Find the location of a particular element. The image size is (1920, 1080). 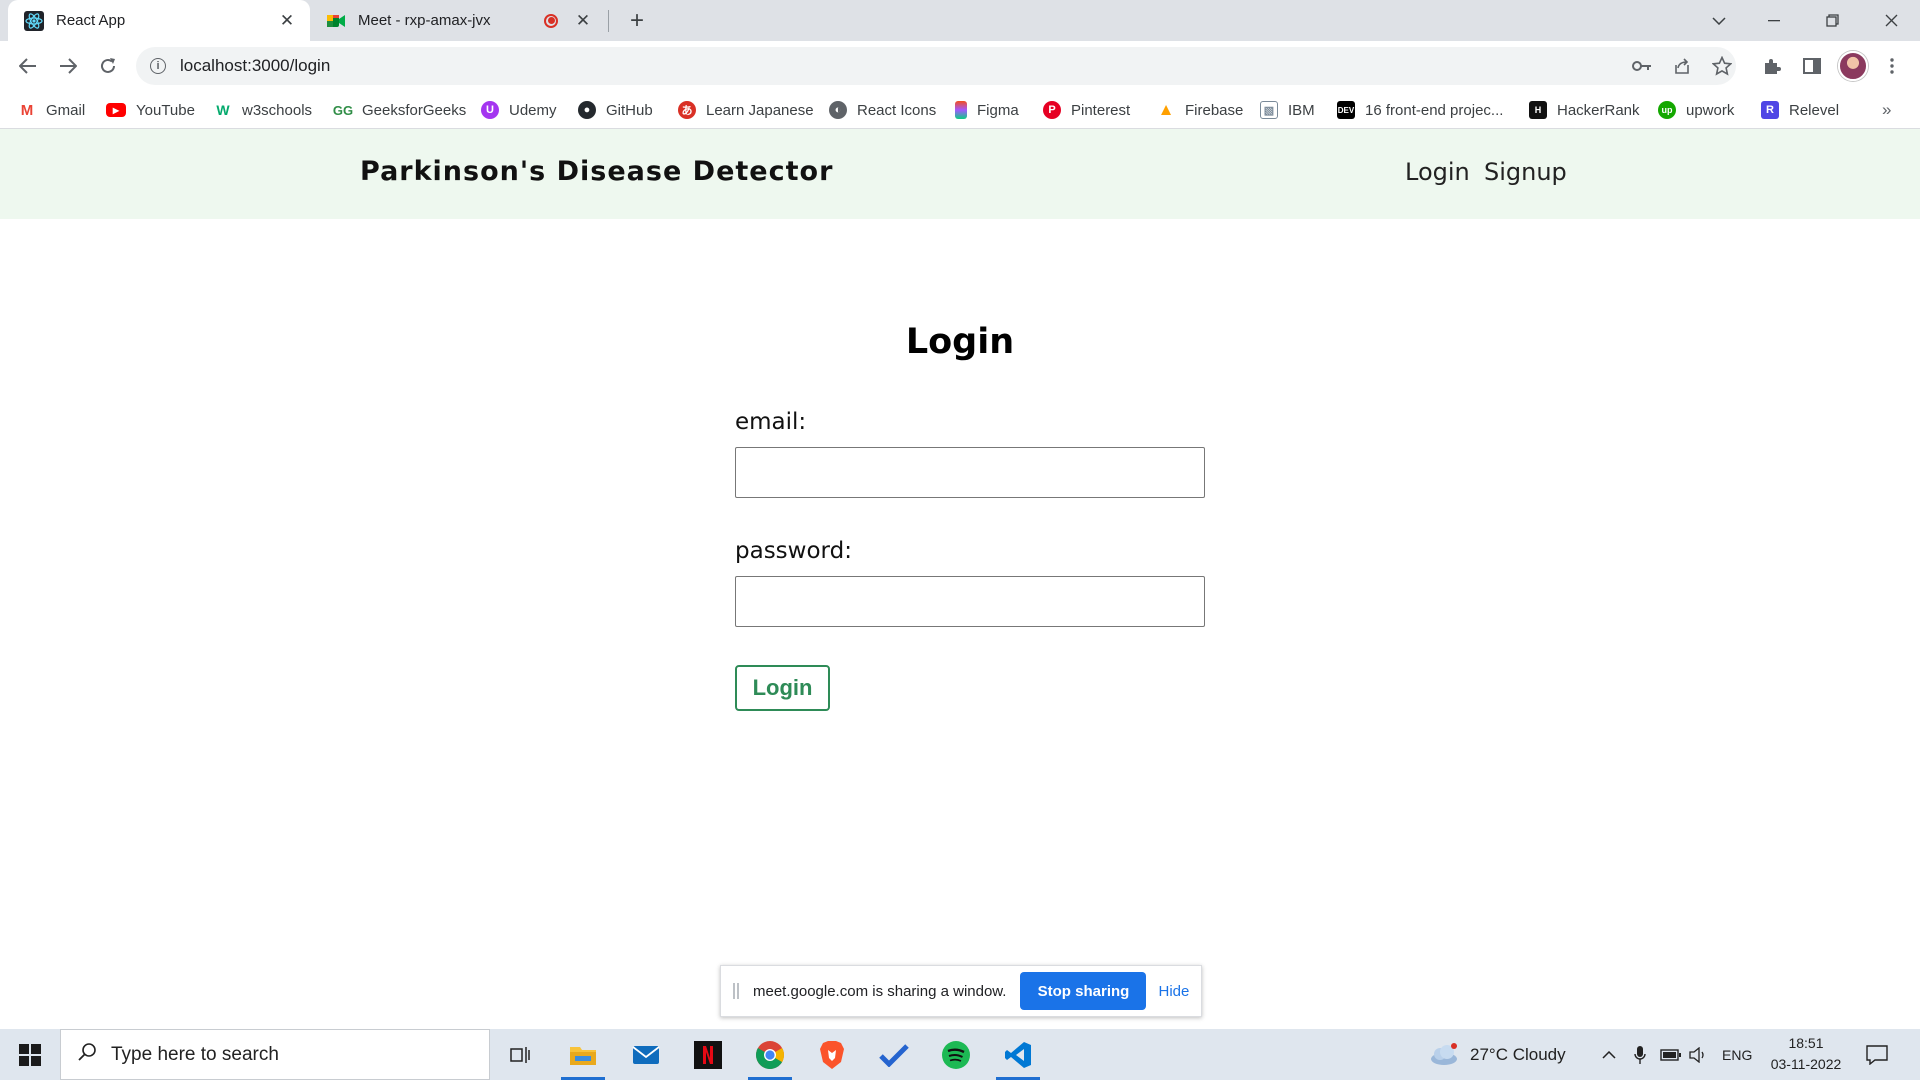

bookmark-react-icons: ◐ React Icons is located at coordinates (882, 110).